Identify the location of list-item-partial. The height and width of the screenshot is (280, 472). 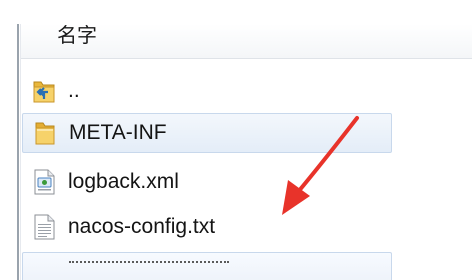
(207, 266).